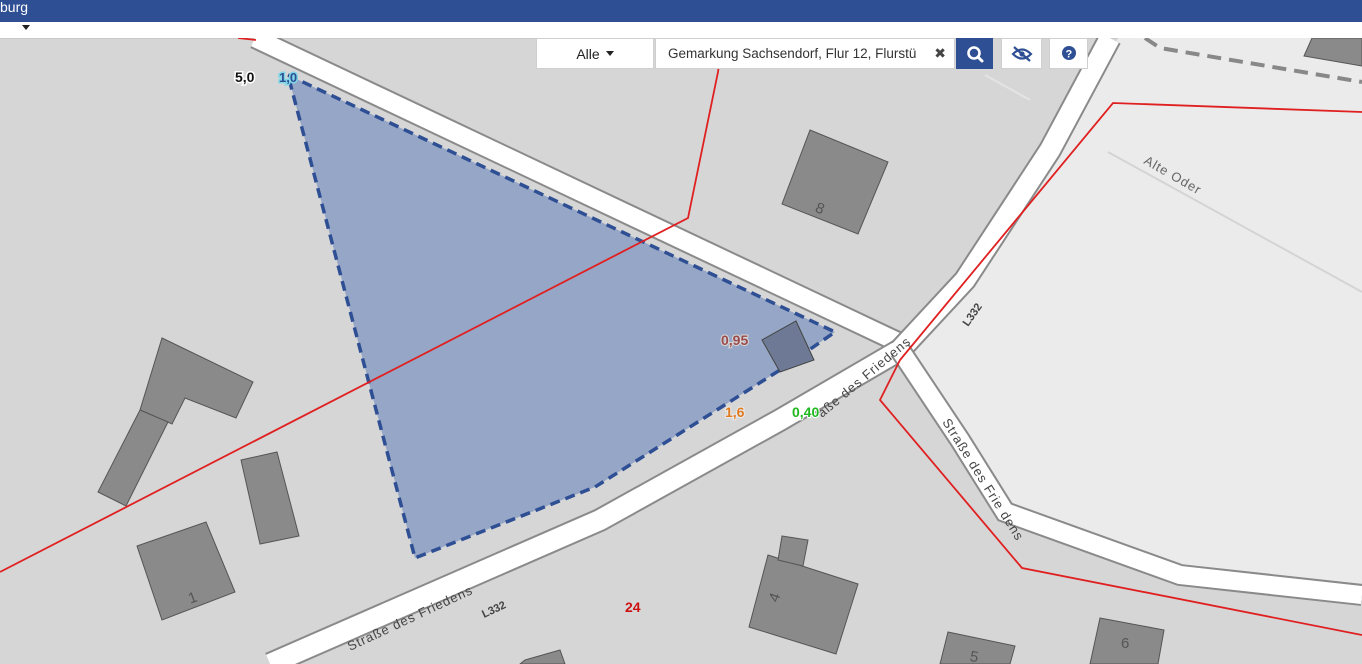 Image resolution: width=1362 pixels, height=664 pixels. I want to click on menu-caret-icon, so click(26, 27).